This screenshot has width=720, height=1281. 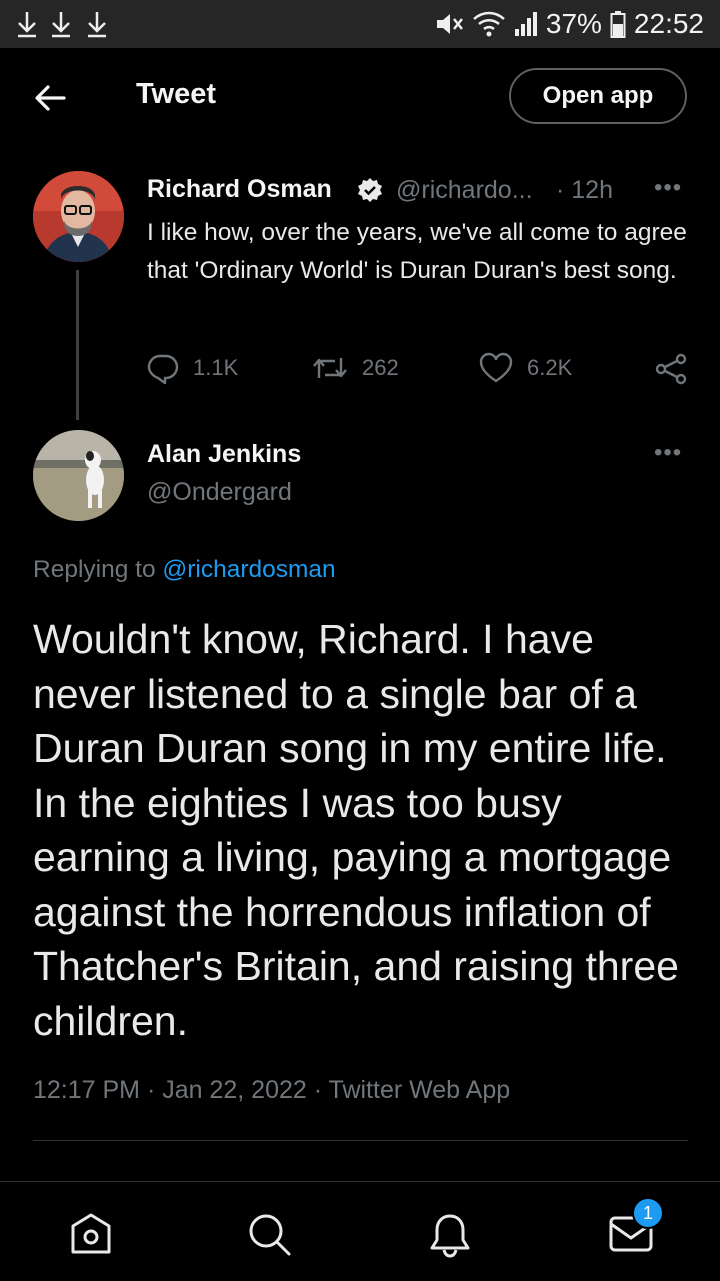 What do you see at coordinates (525, 368) in the screenshot?
I see `like-action: 6.2K` at bounding box center [525, 368].